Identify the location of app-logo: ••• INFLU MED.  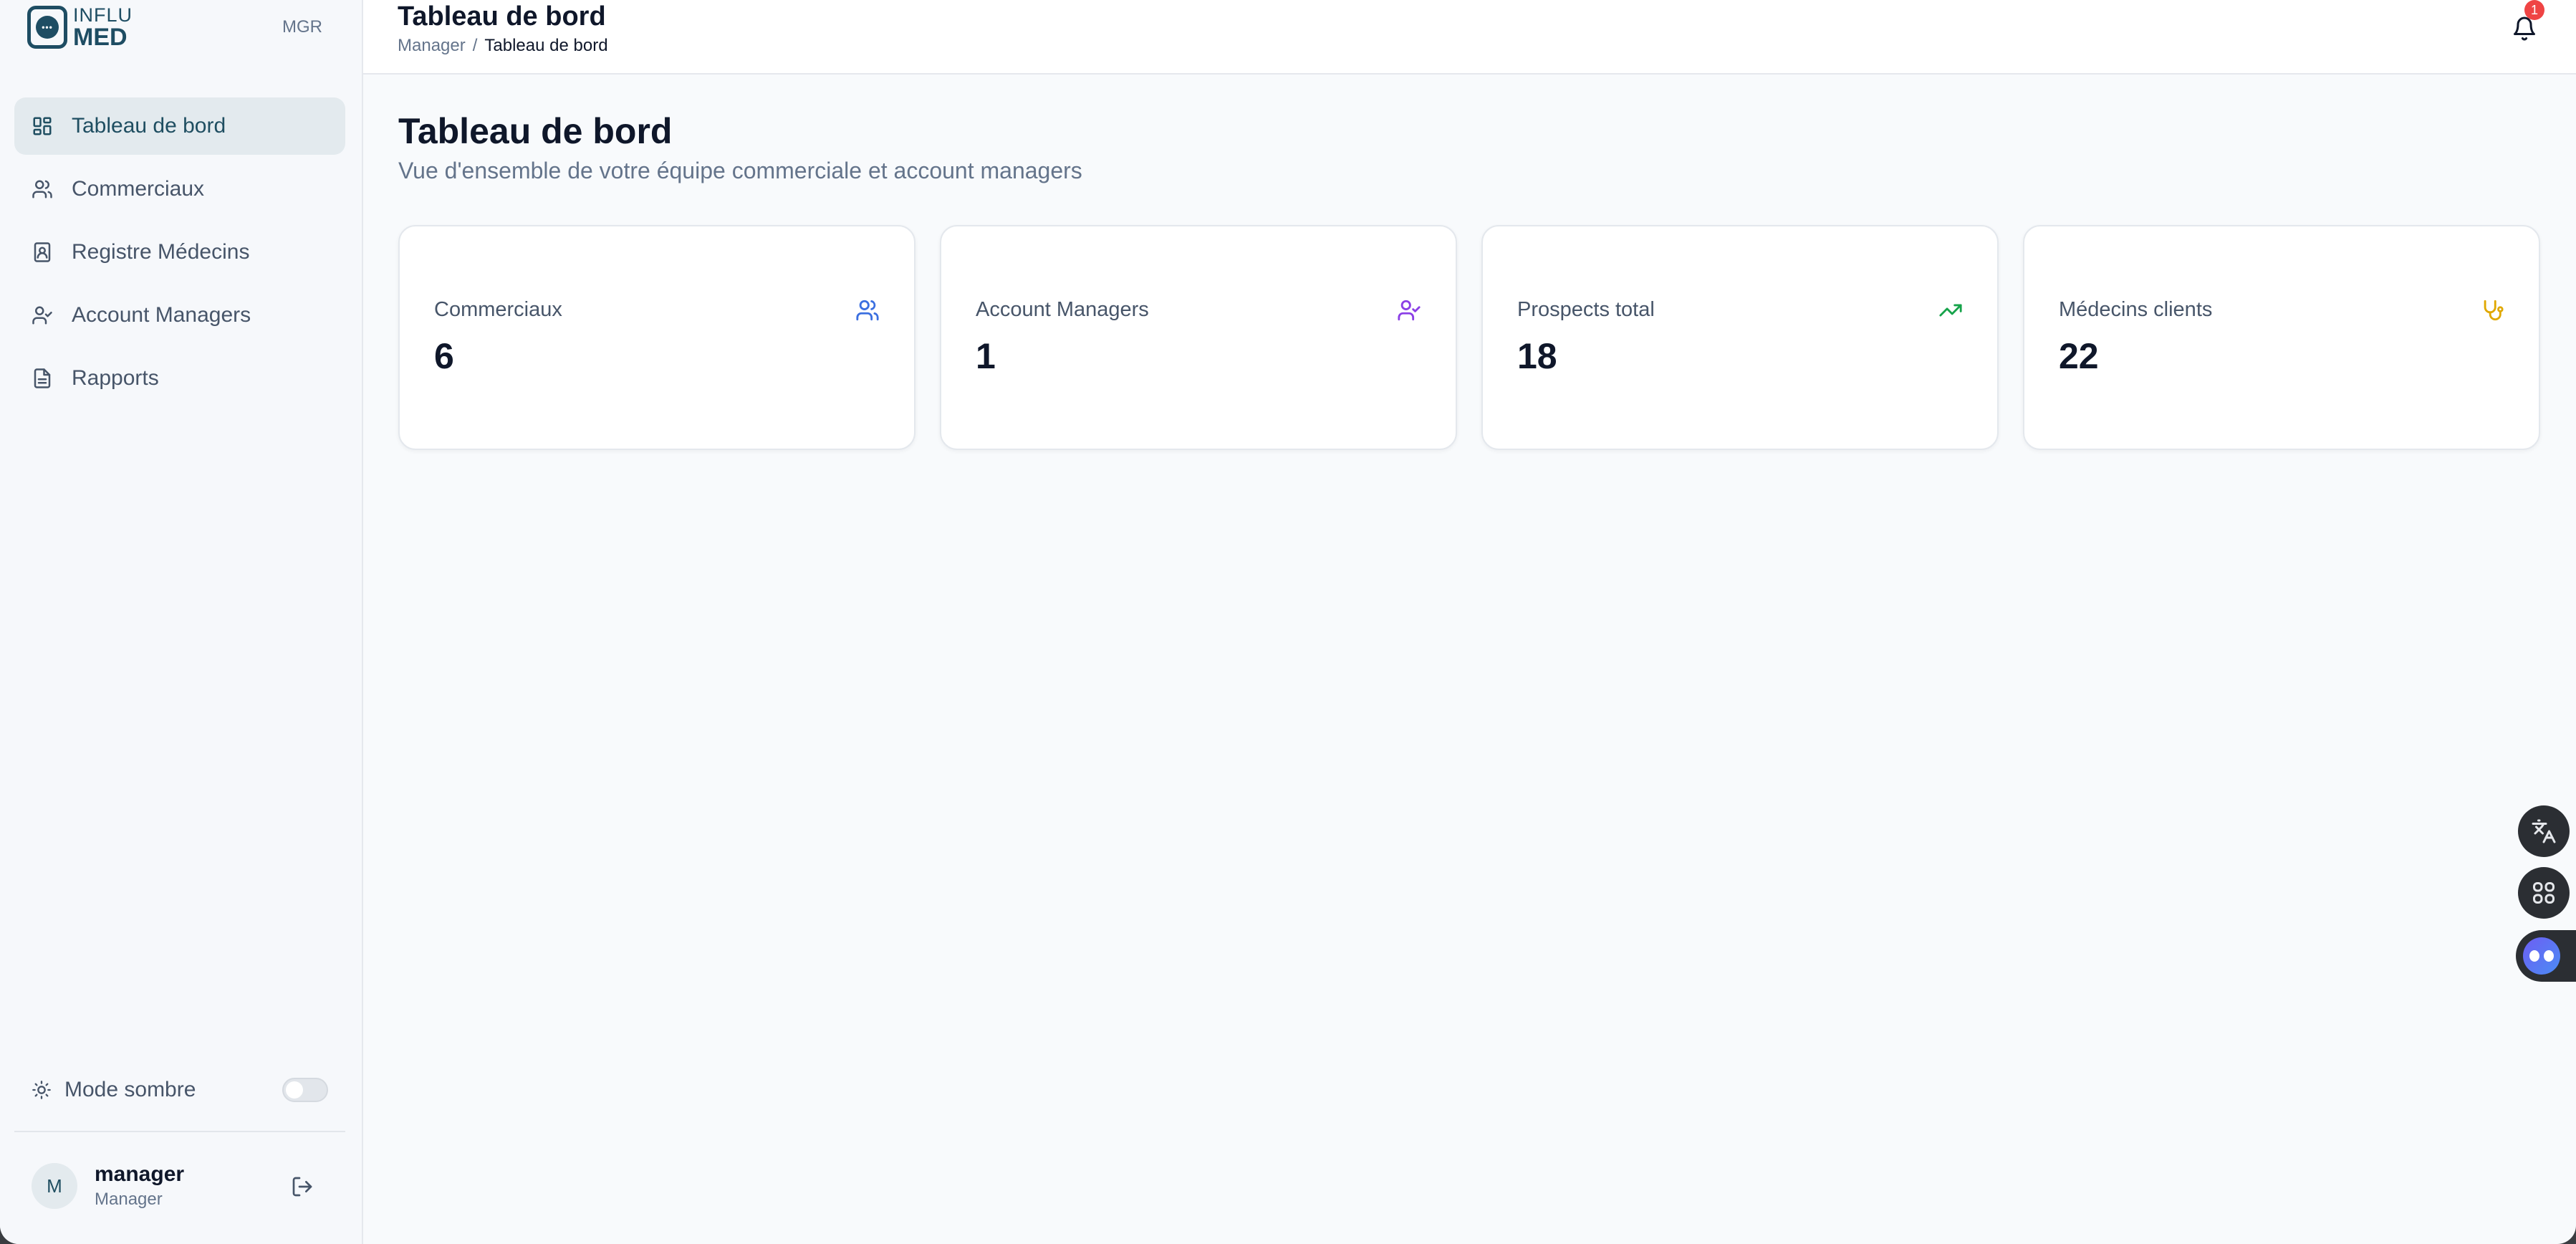
(80, 27).